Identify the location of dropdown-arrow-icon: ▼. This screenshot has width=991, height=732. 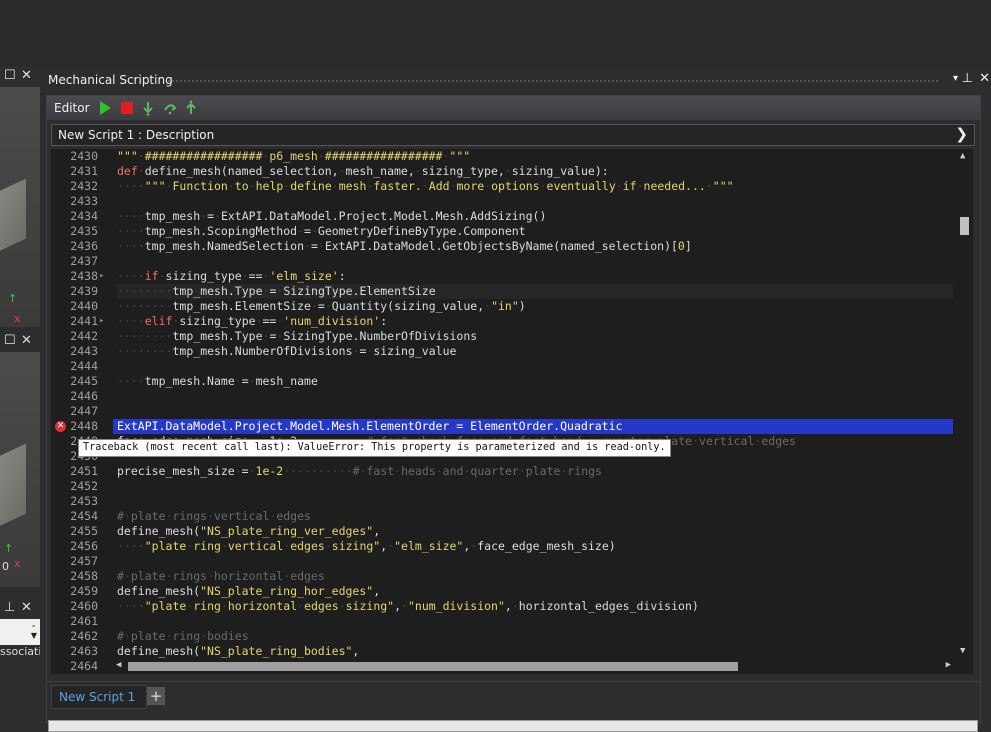
(34, 635).